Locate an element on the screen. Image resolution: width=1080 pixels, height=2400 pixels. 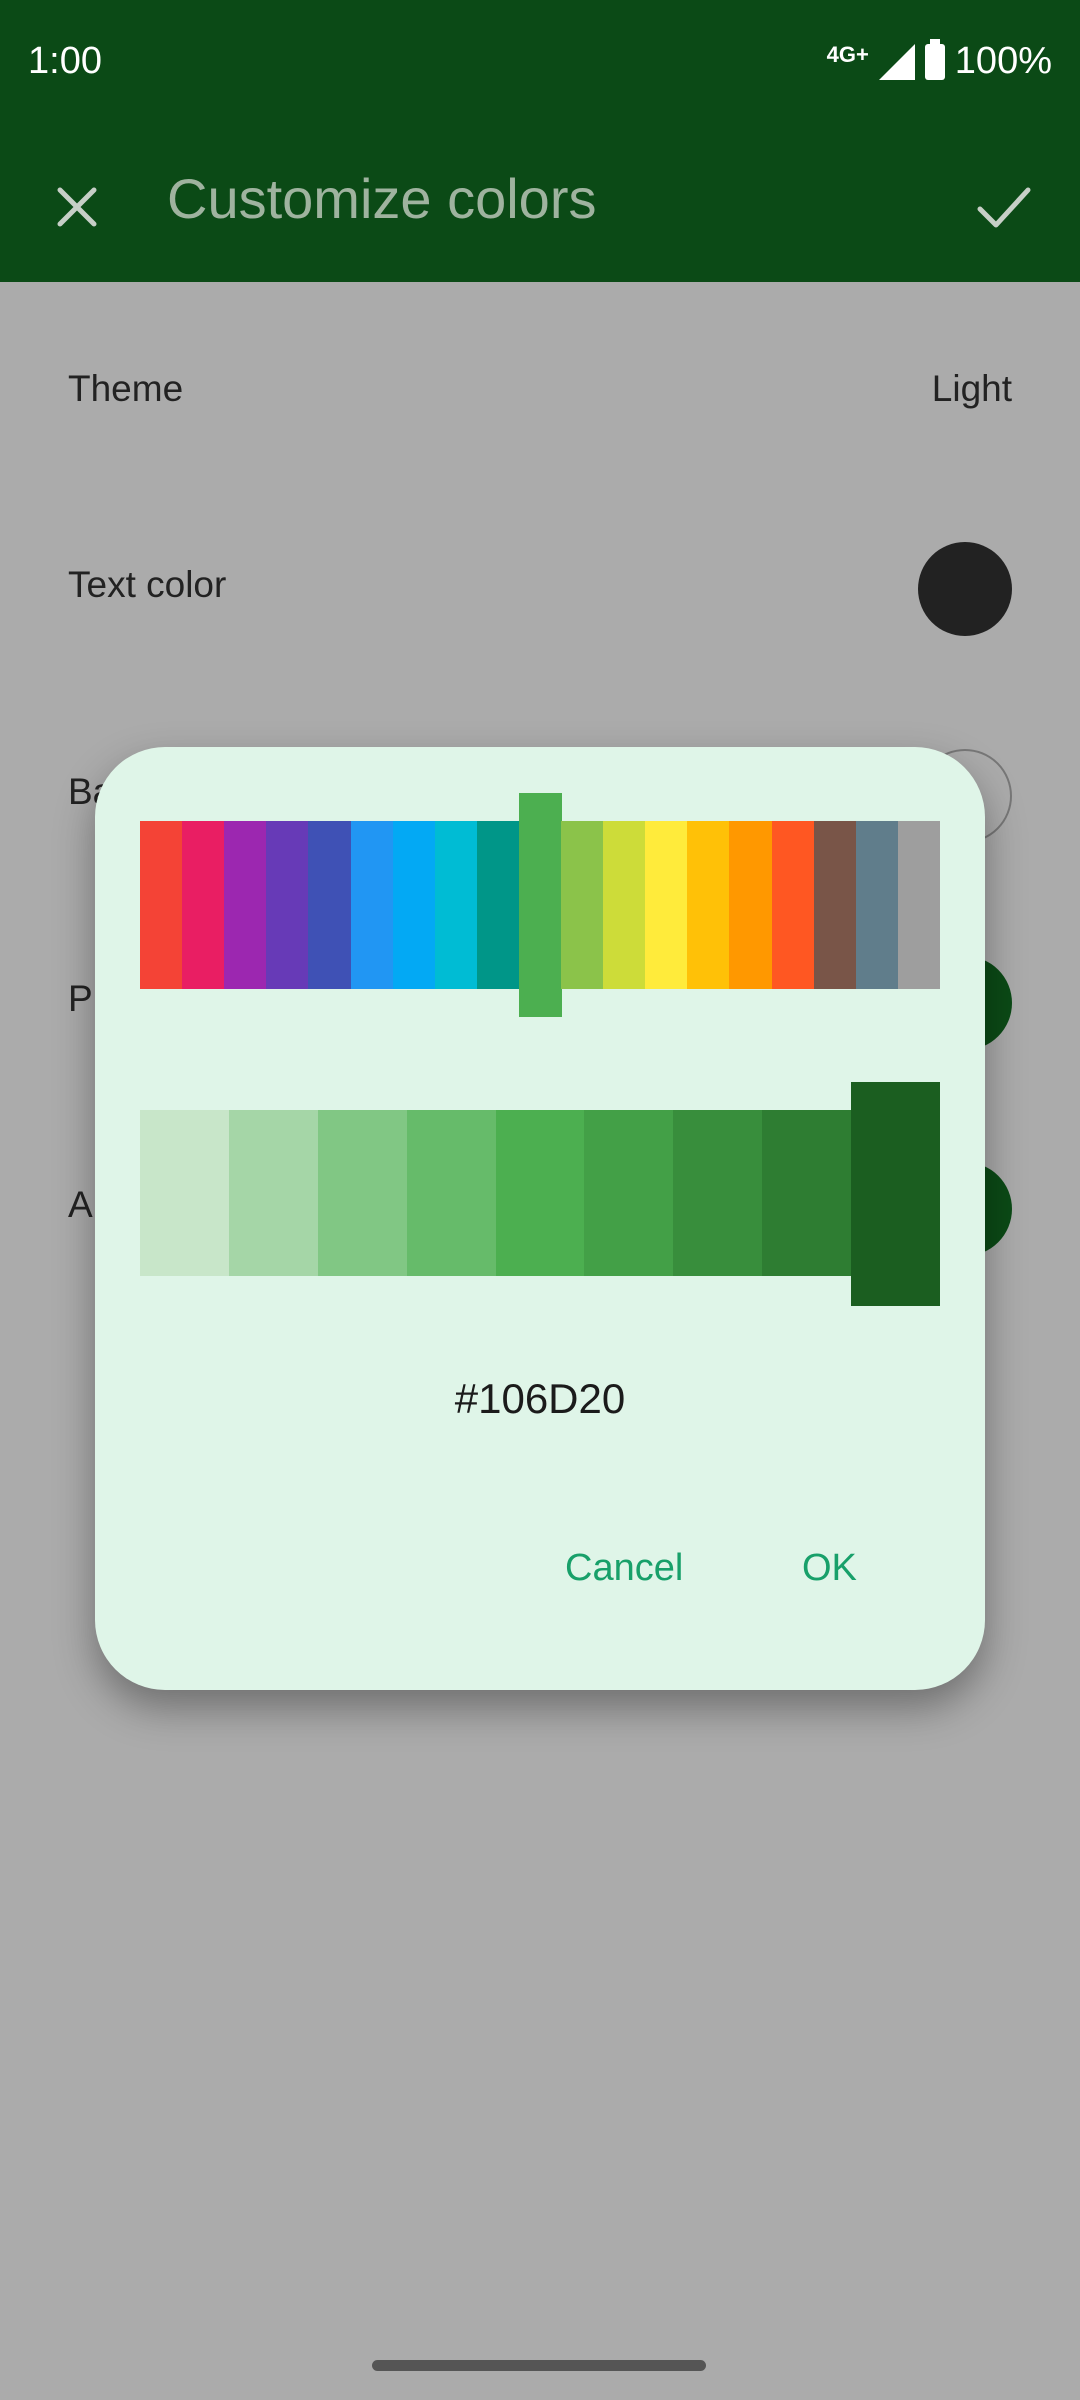
check-icon is located at coordinates (1003, 207).